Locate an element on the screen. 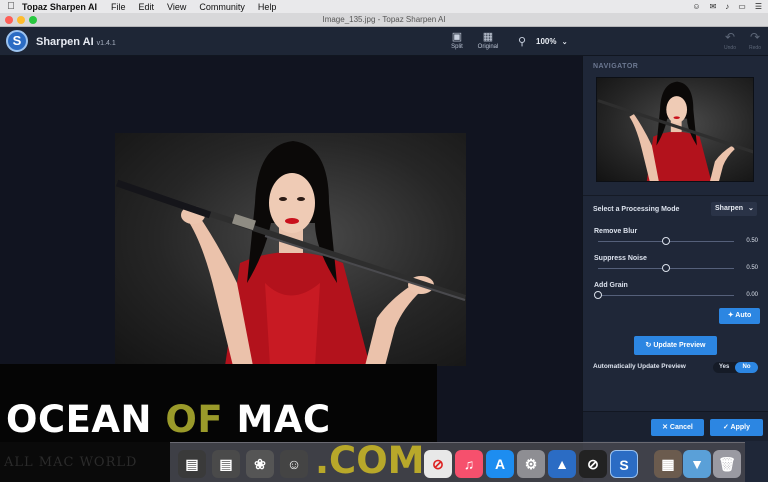 The width and height of the screenshot is (768, 482). zoom-window-button is located at coordinates (33, 20).